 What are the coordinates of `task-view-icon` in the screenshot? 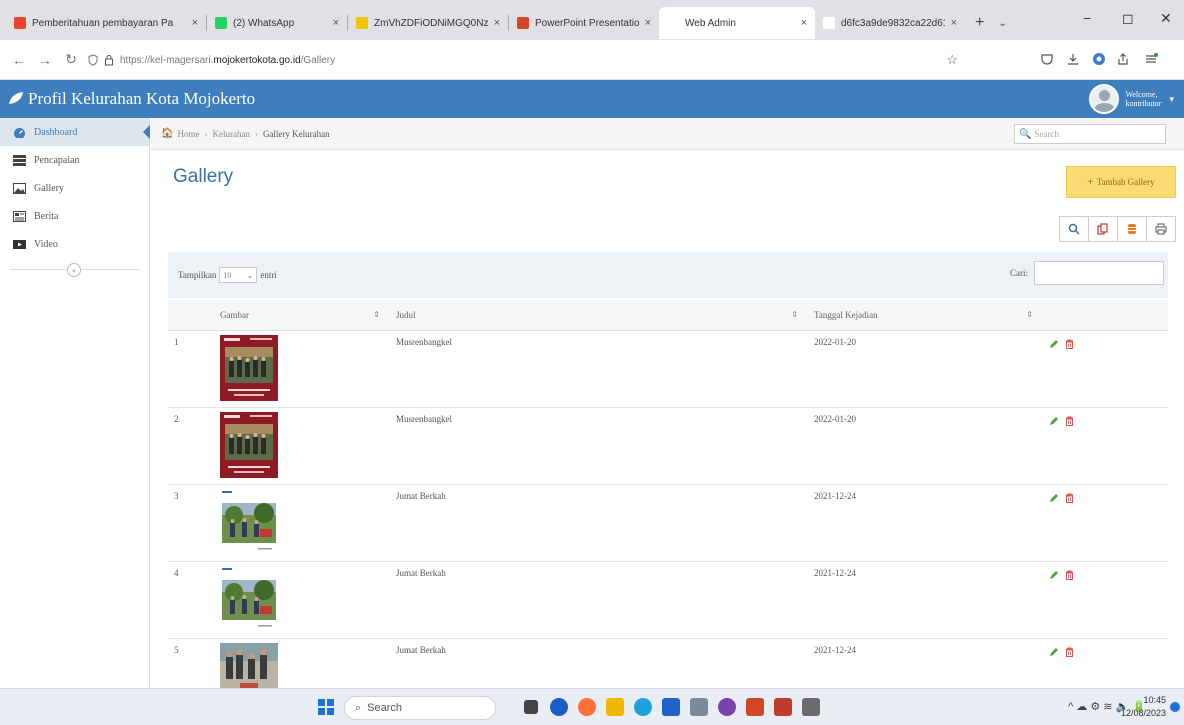 It's located at (531, 707).